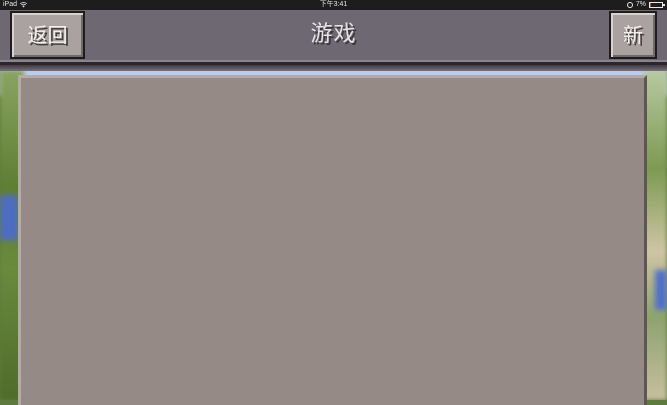 This screenshot has height=405, width=667. What do you see at coordinates (333, 68) in the screenshot?
I see `header-divider` at bounding box center [333, 68].